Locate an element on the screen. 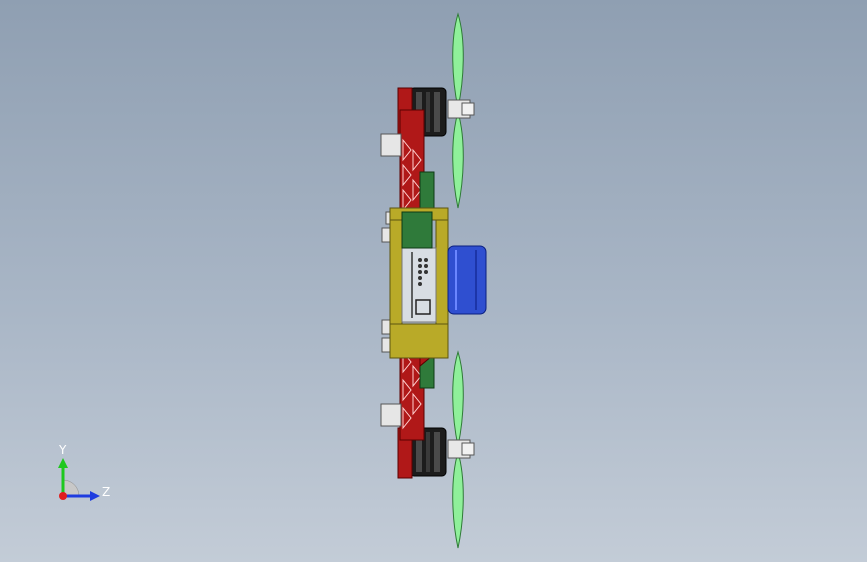  lower-propeller is located at coordinates (461, 449).